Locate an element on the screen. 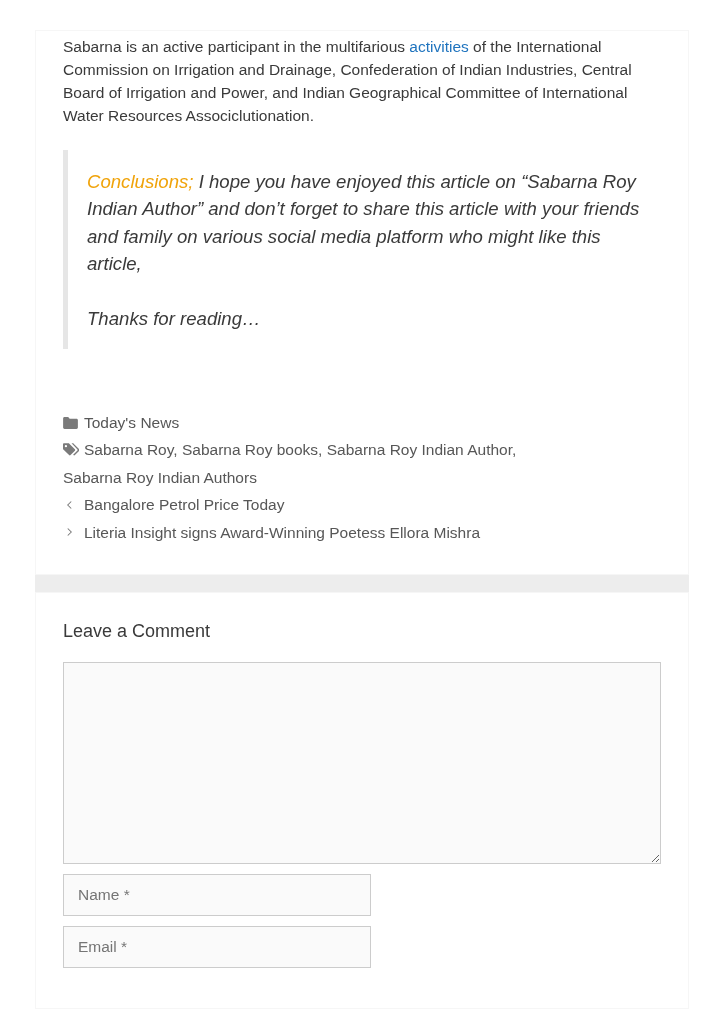 The image size is (724, 1024). previous-post-link: Bangalore Petrol Price Today is located at coordinates (184, 505).